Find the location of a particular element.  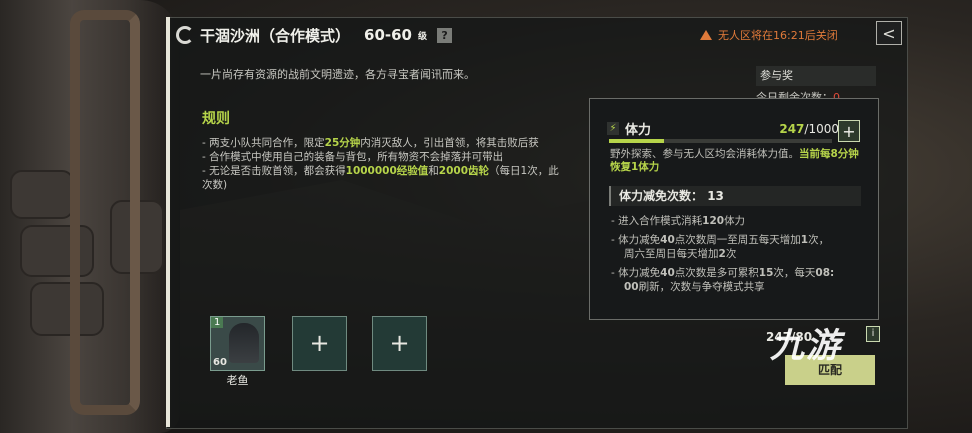

metal-frame is located at coordinates (105, 212).